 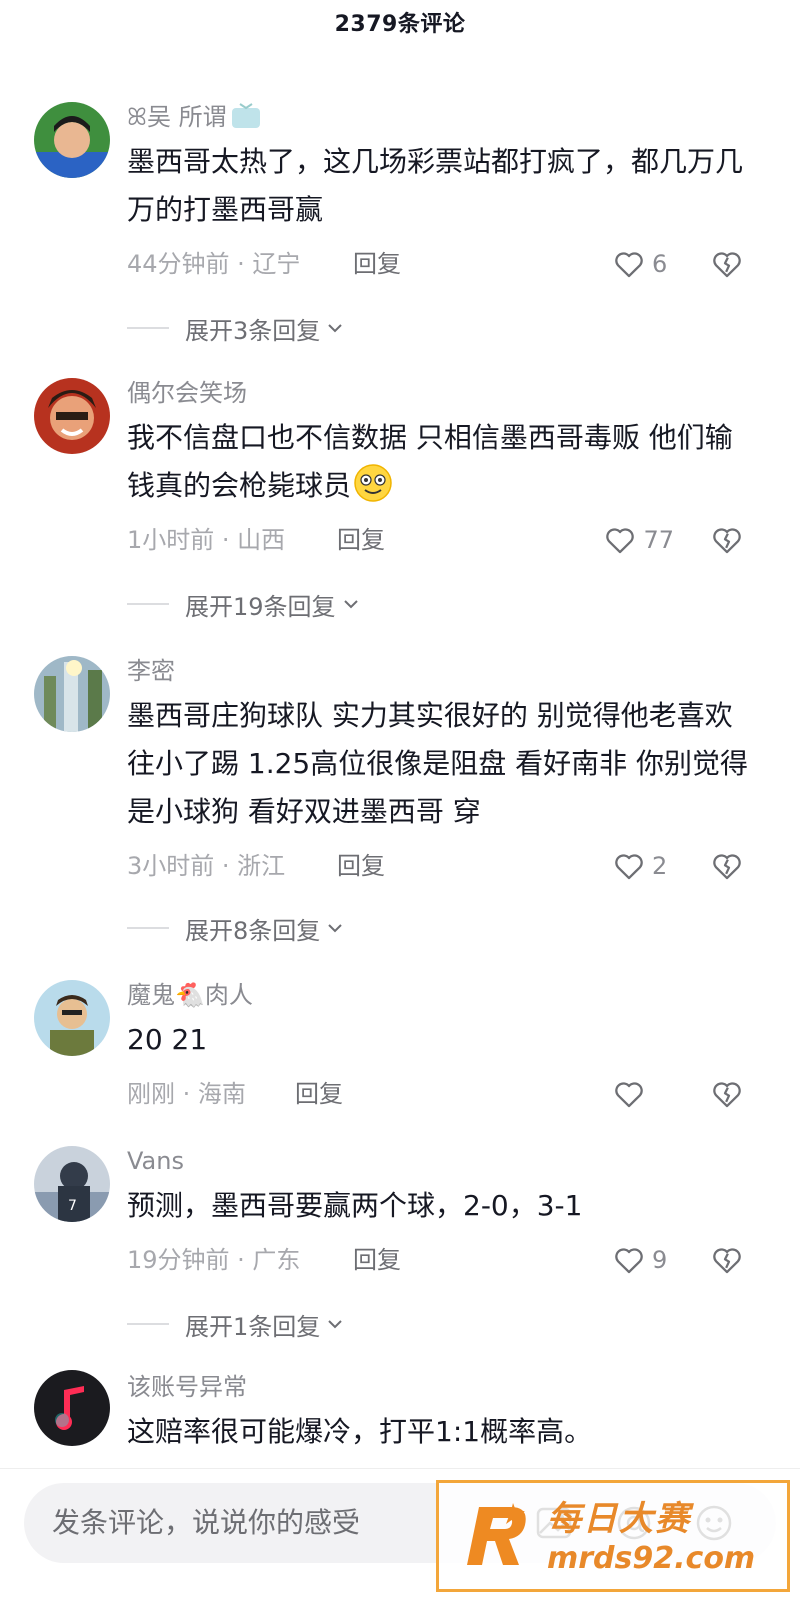 What do you see at coordinates (651, 1558) in the screenshot?
I see `watermark-url: mrds92.com` at bounding box center [651, 1558].